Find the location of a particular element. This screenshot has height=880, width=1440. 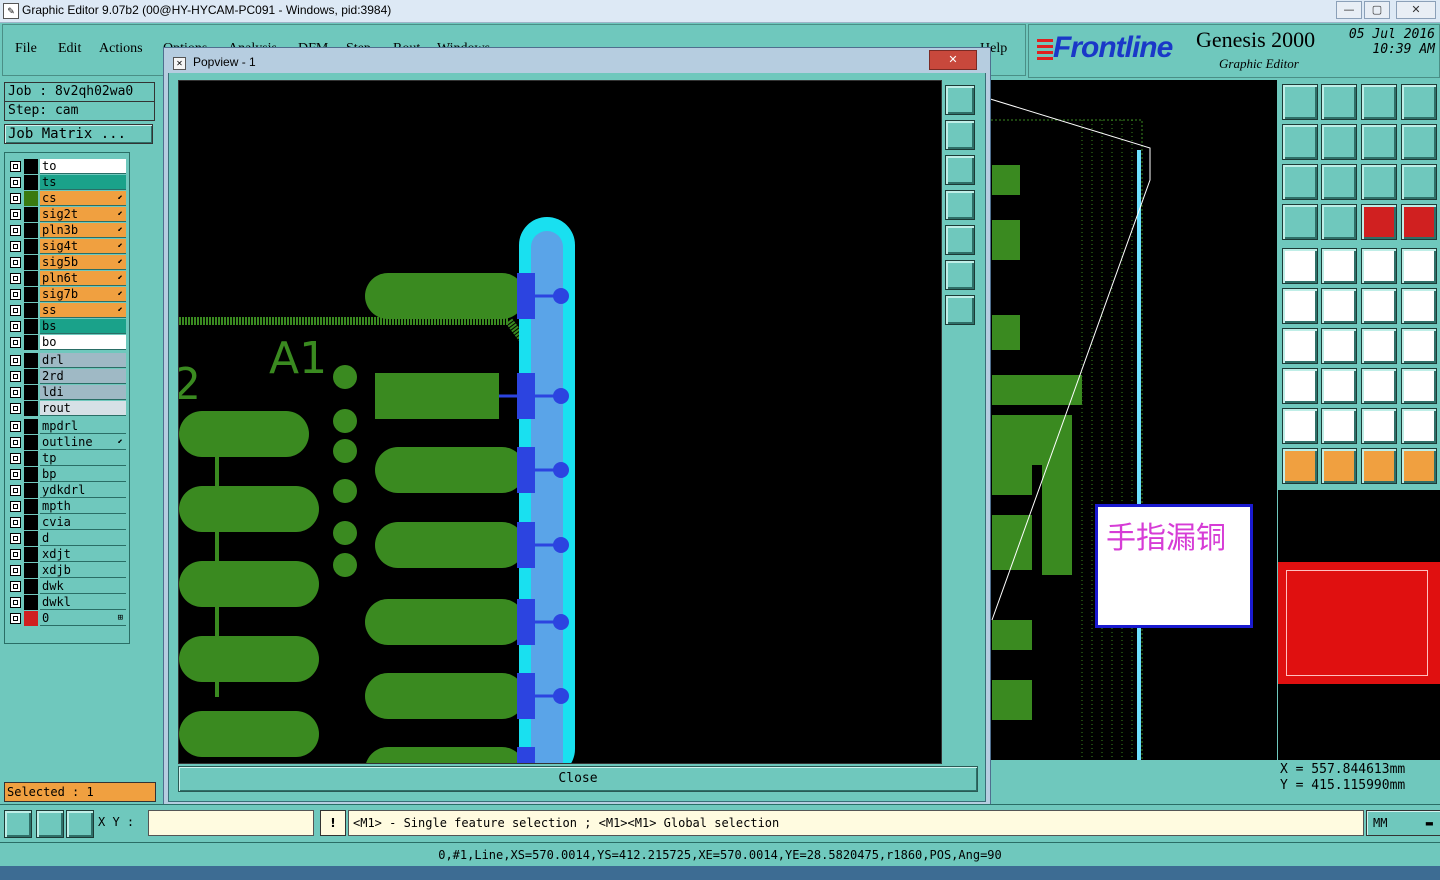

layer-row-0: 0 ⊞ is located at coordinates (66, 618).